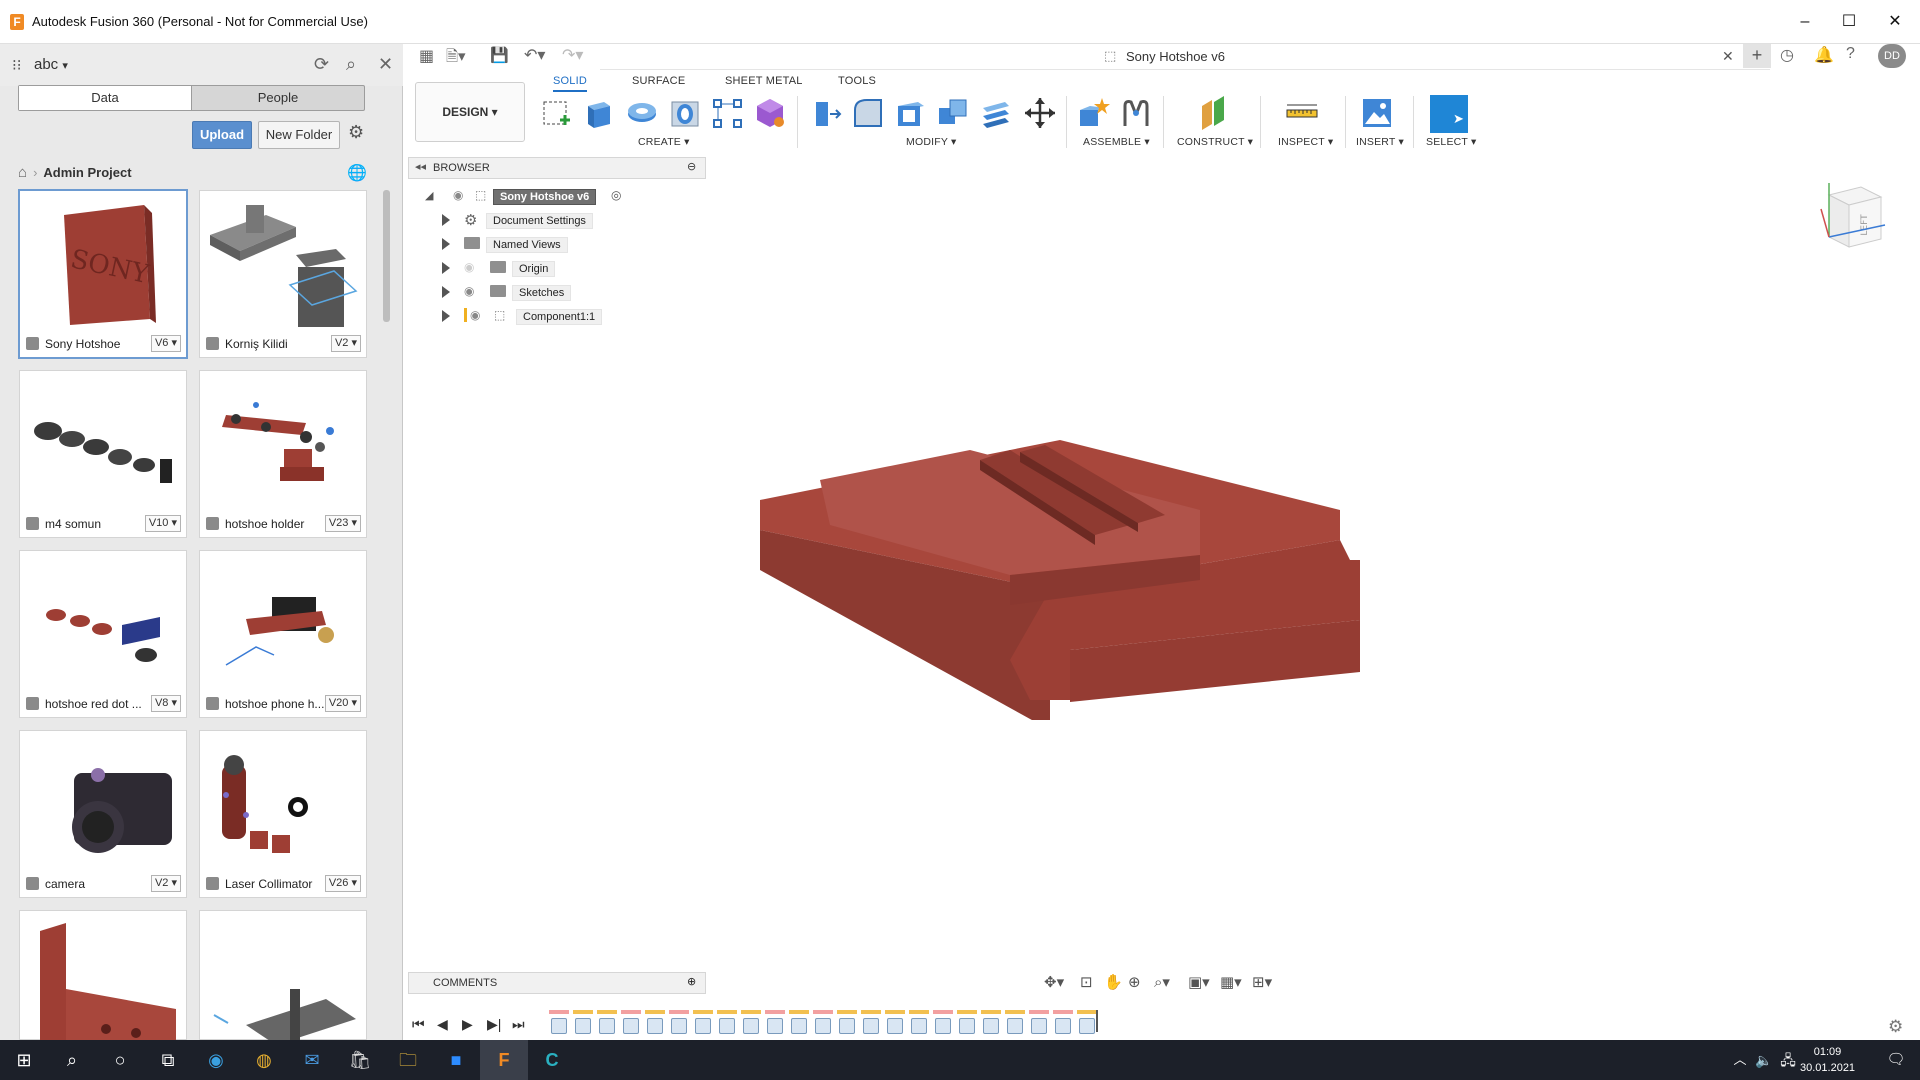  I want to click on file-tile: Korniş Kilidi V2 ▾, so click(283, 274).